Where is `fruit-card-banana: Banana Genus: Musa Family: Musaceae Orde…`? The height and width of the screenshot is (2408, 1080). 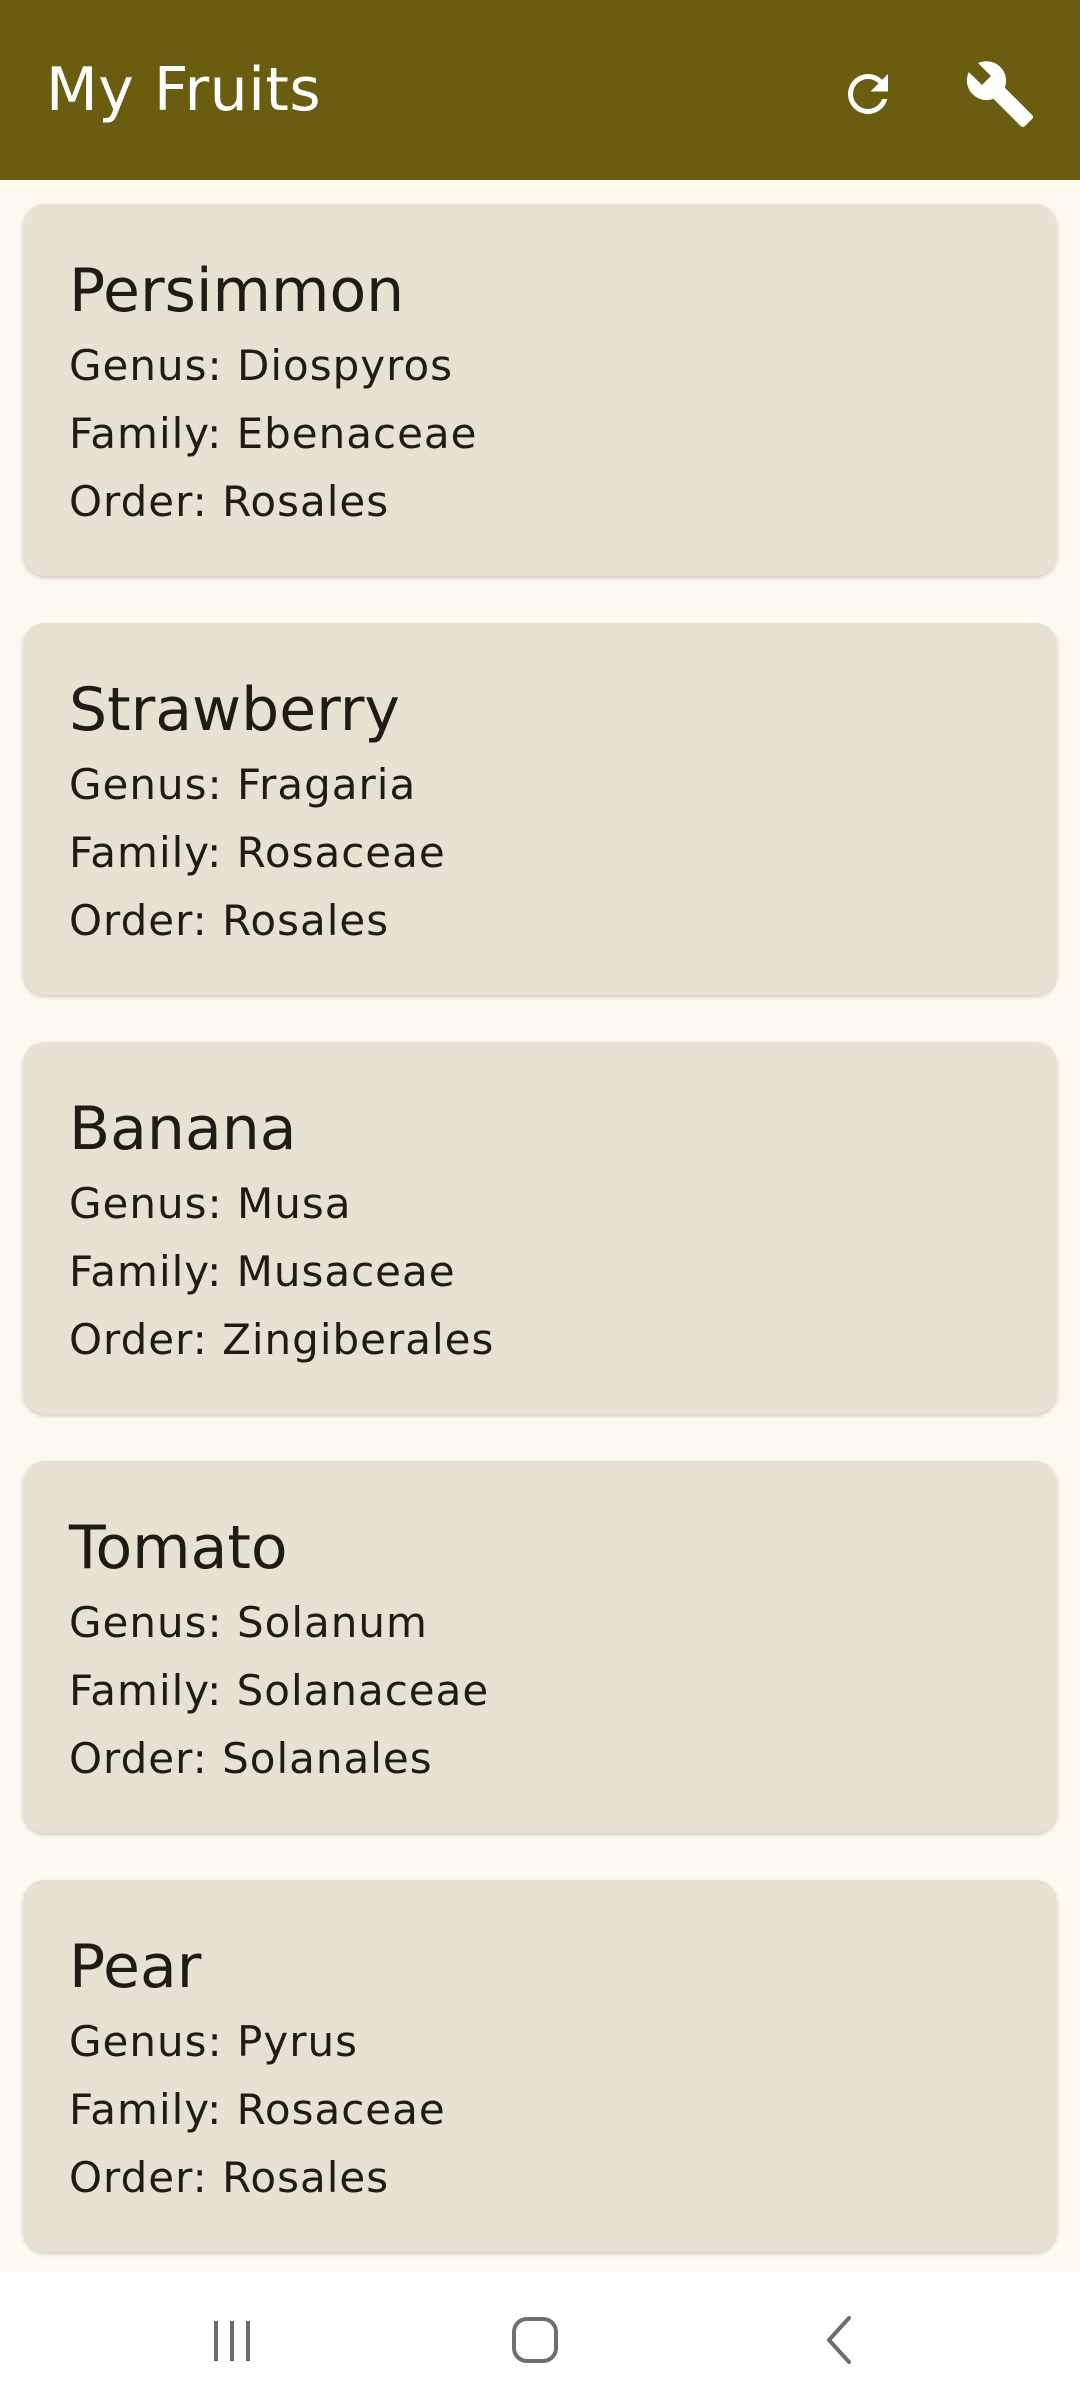
fruit-card-banana: Banana Genus: Musa Family: Musaceae Orde… is located at coordinates (540, 1228).